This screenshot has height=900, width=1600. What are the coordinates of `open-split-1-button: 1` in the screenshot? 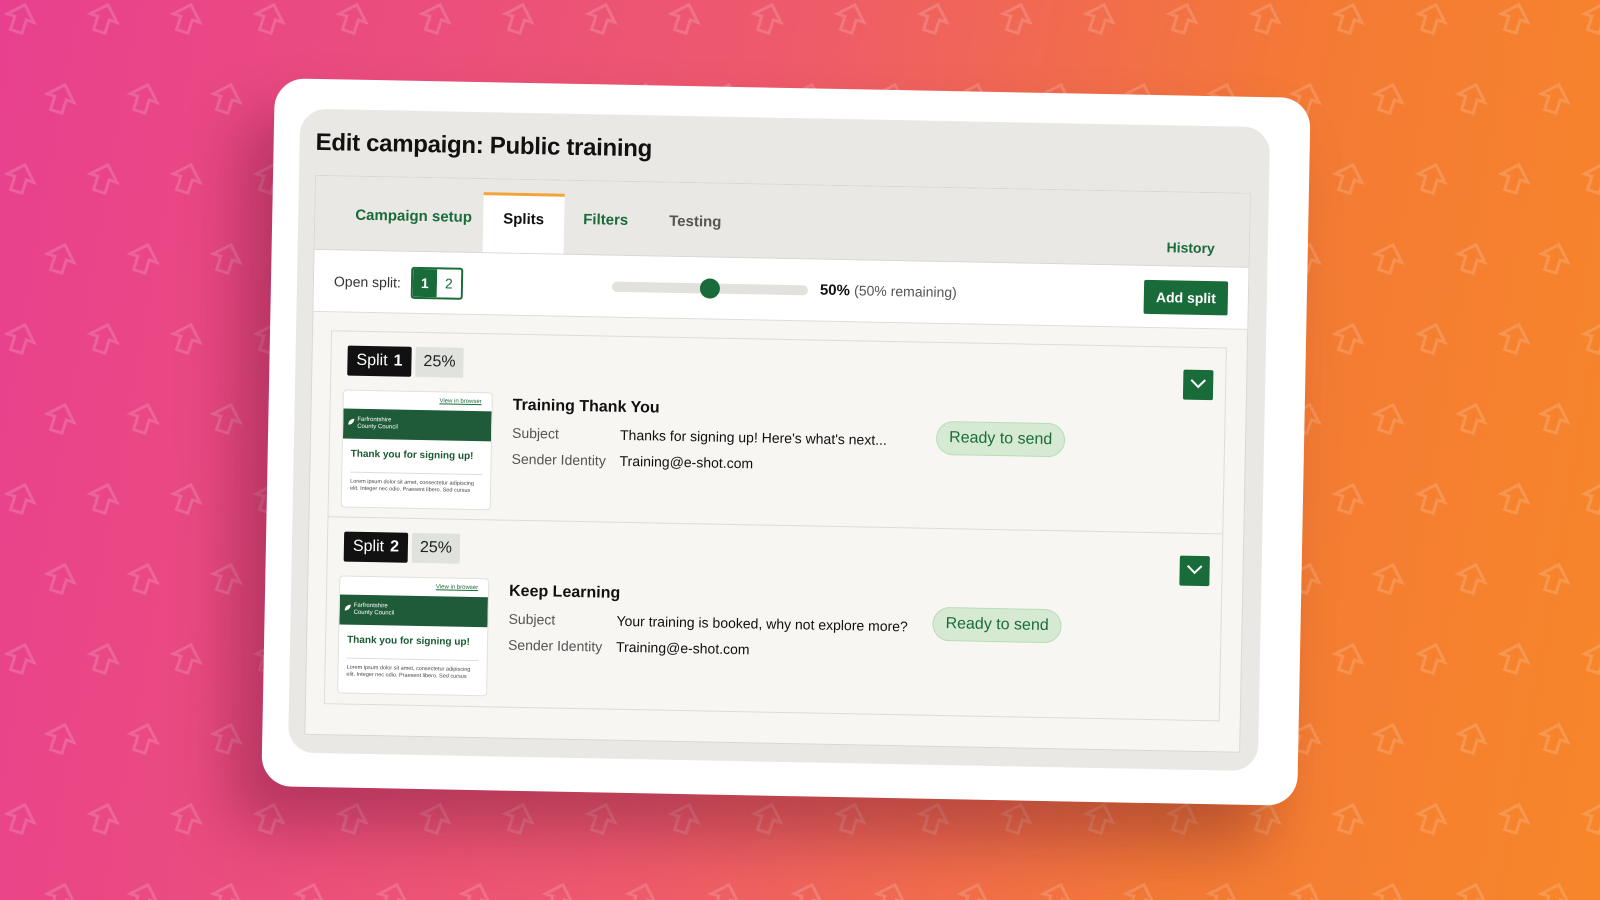 It's located at (425, 282).